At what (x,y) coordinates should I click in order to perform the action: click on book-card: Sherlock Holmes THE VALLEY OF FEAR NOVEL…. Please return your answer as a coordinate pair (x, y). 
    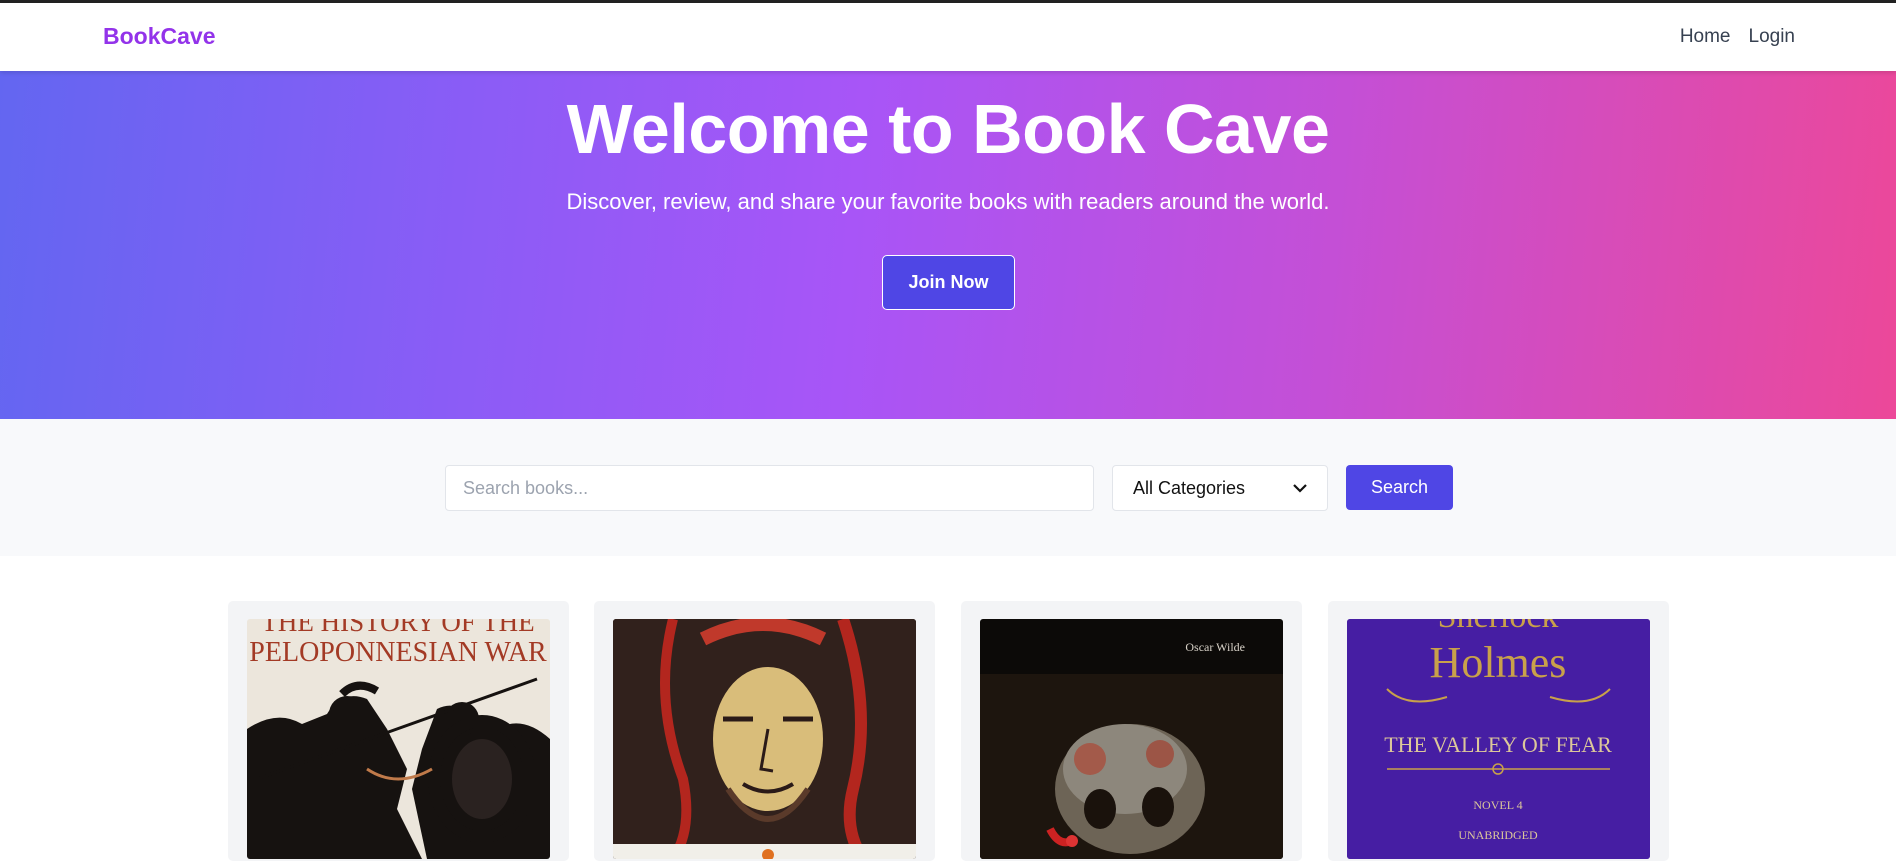
    Looking at the image, I should click on (1498, 731).